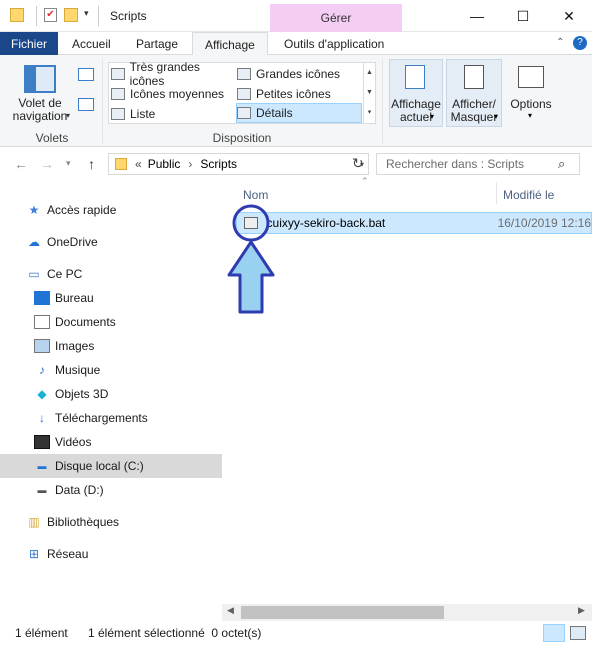  What do you see at coordinates (42, 418) in the screenshot?
I see `download-icon: ↓` at bounding box center [42, 418].